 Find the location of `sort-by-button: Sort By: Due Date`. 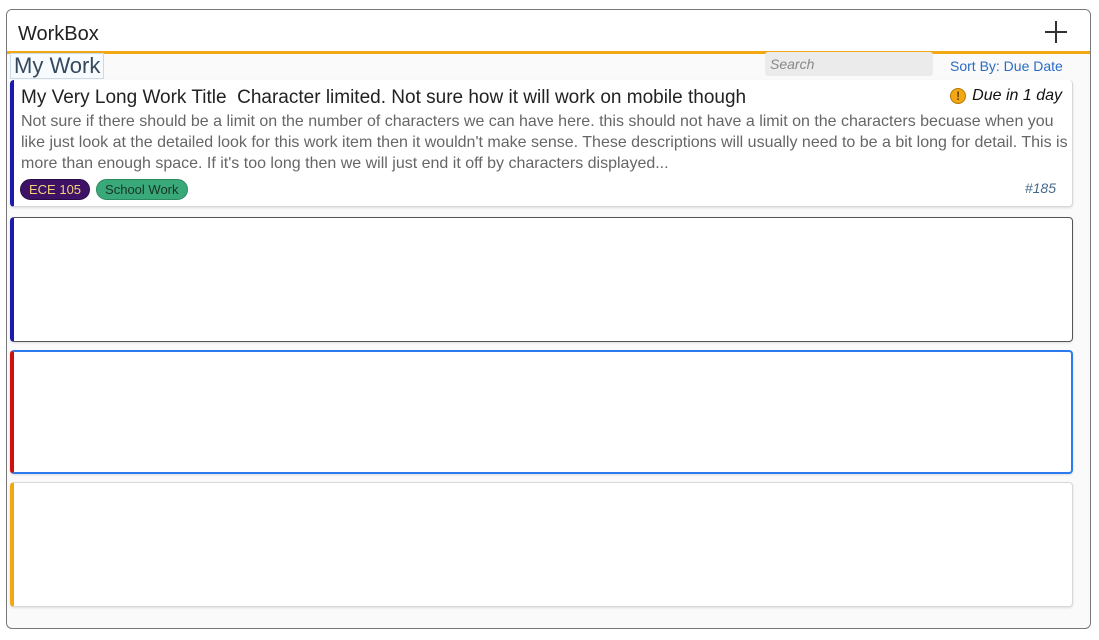

sort-by-button: Sort By: Due Date is located at coordinates (1006, 66).